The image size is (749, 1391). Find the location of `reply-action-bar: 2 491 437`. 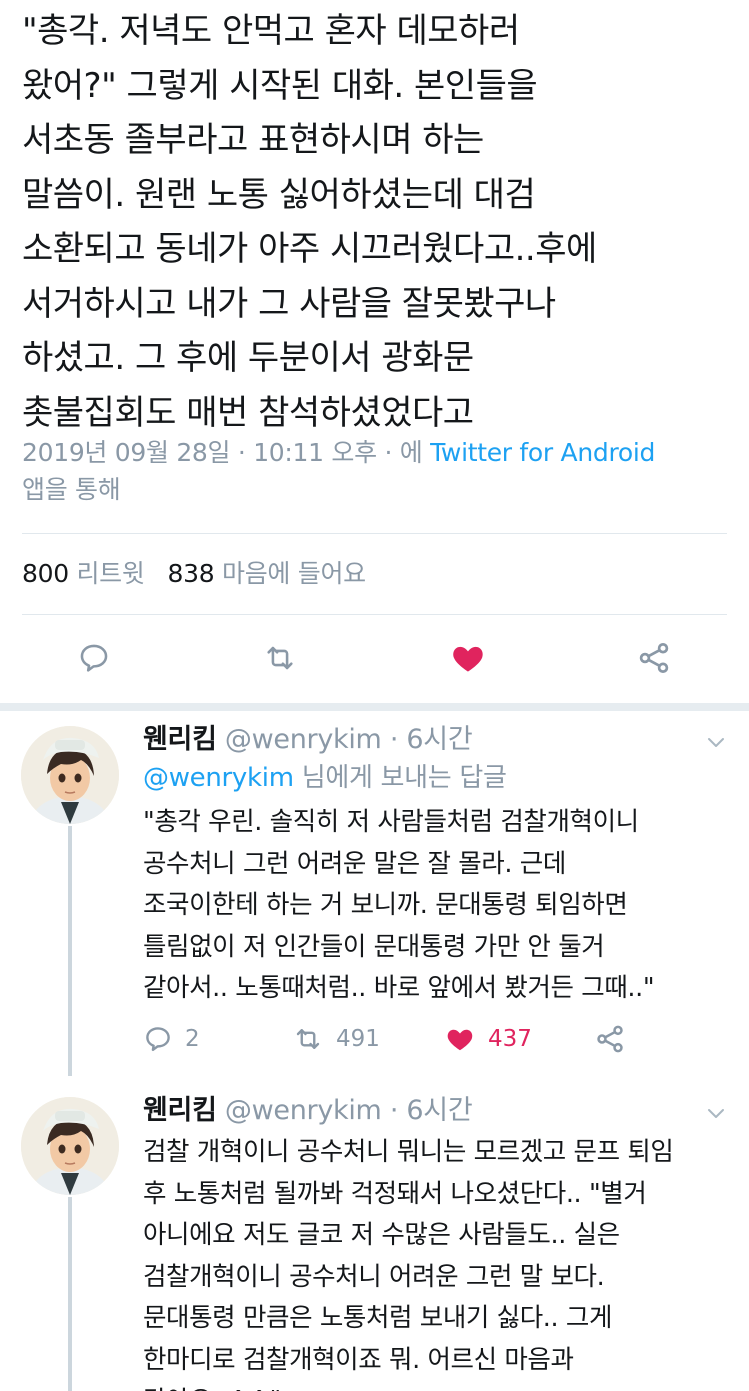

reply-action-bar: 2 491 437 is located at coordinates (374, 1039).